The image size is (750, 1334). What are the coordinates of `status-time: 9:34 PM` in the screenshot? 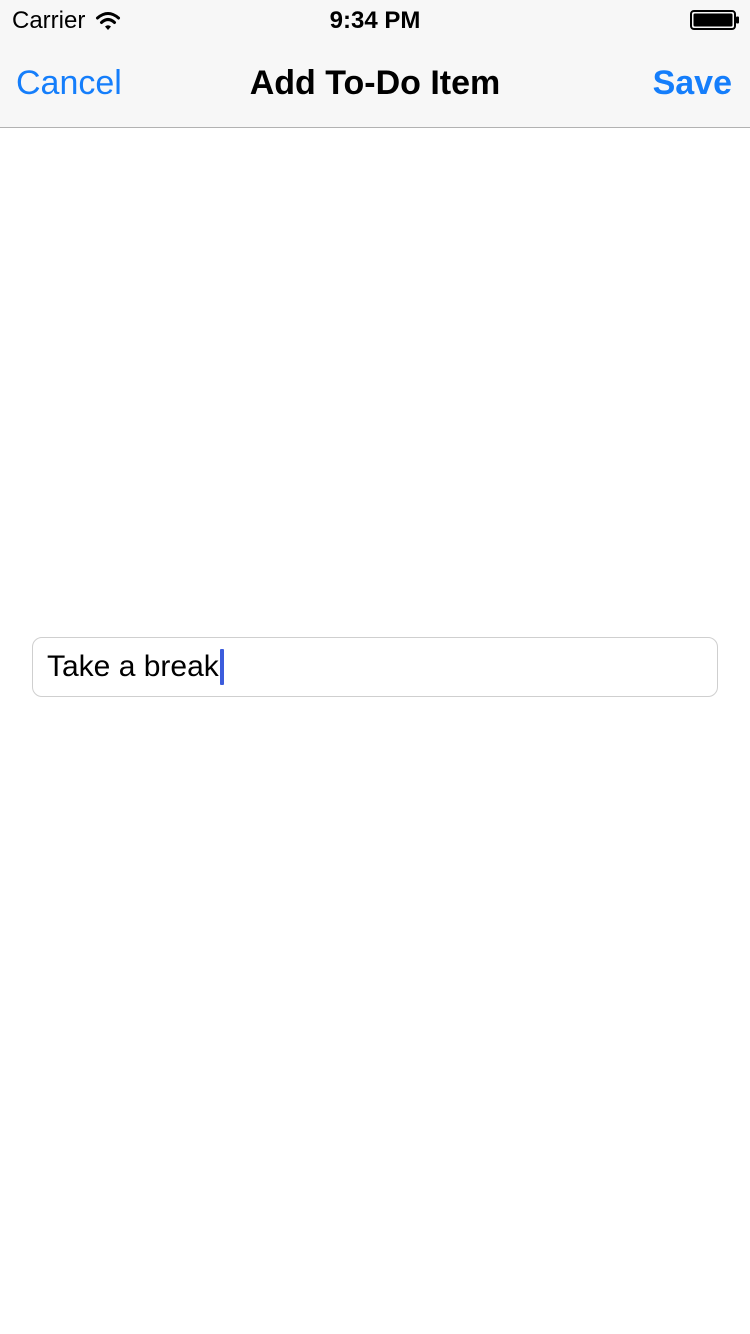 It's located at (375, 20).